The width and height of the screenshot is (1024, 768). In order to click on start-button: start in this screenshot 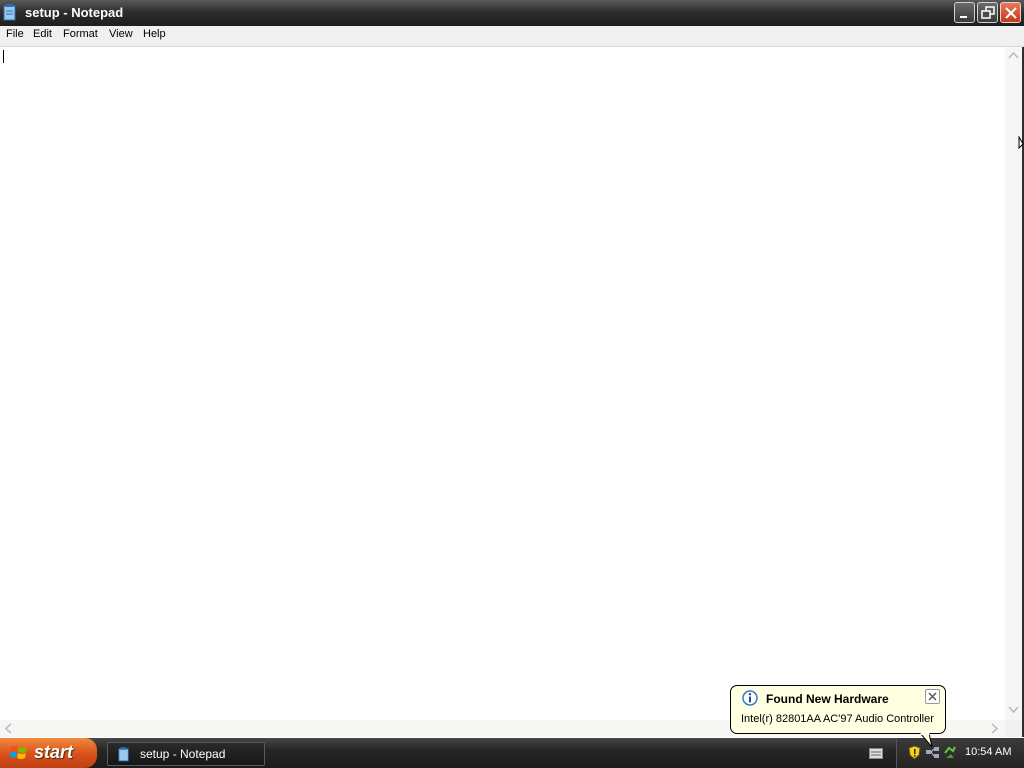, I will do `click(48, 753)`.